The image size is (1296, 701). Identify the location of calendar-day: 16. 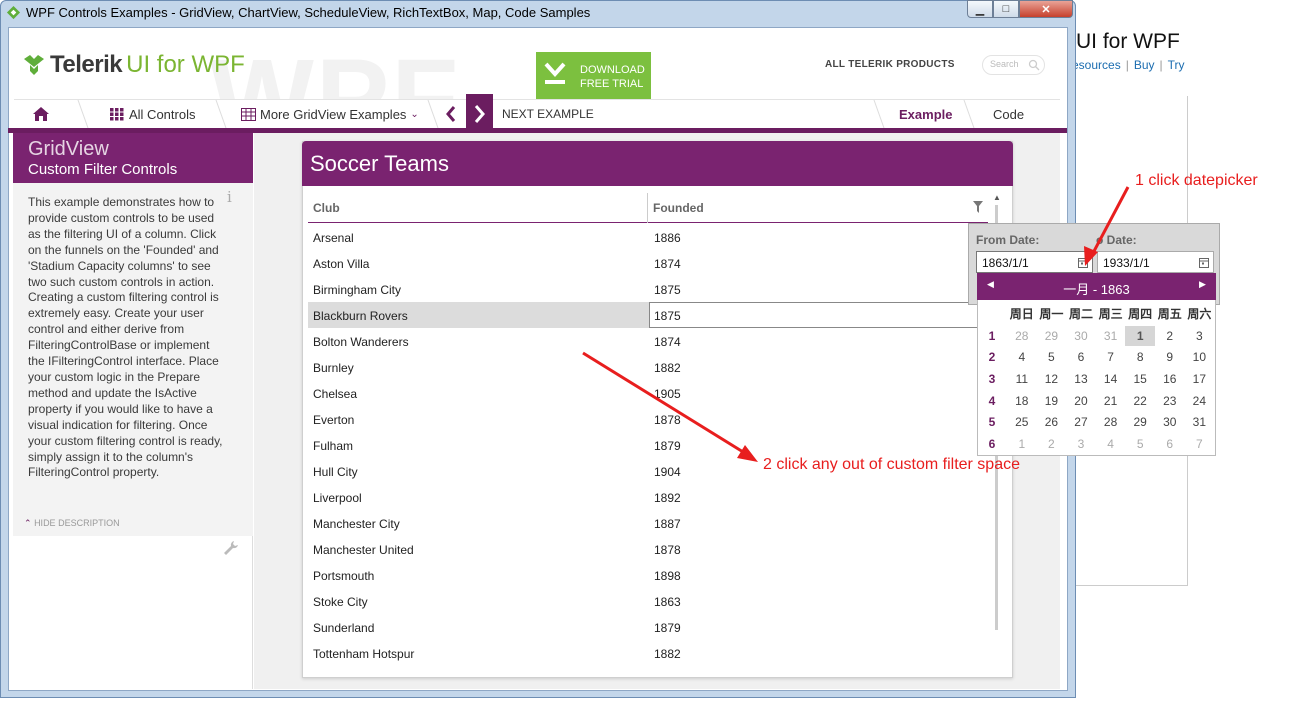
(1170, 379).